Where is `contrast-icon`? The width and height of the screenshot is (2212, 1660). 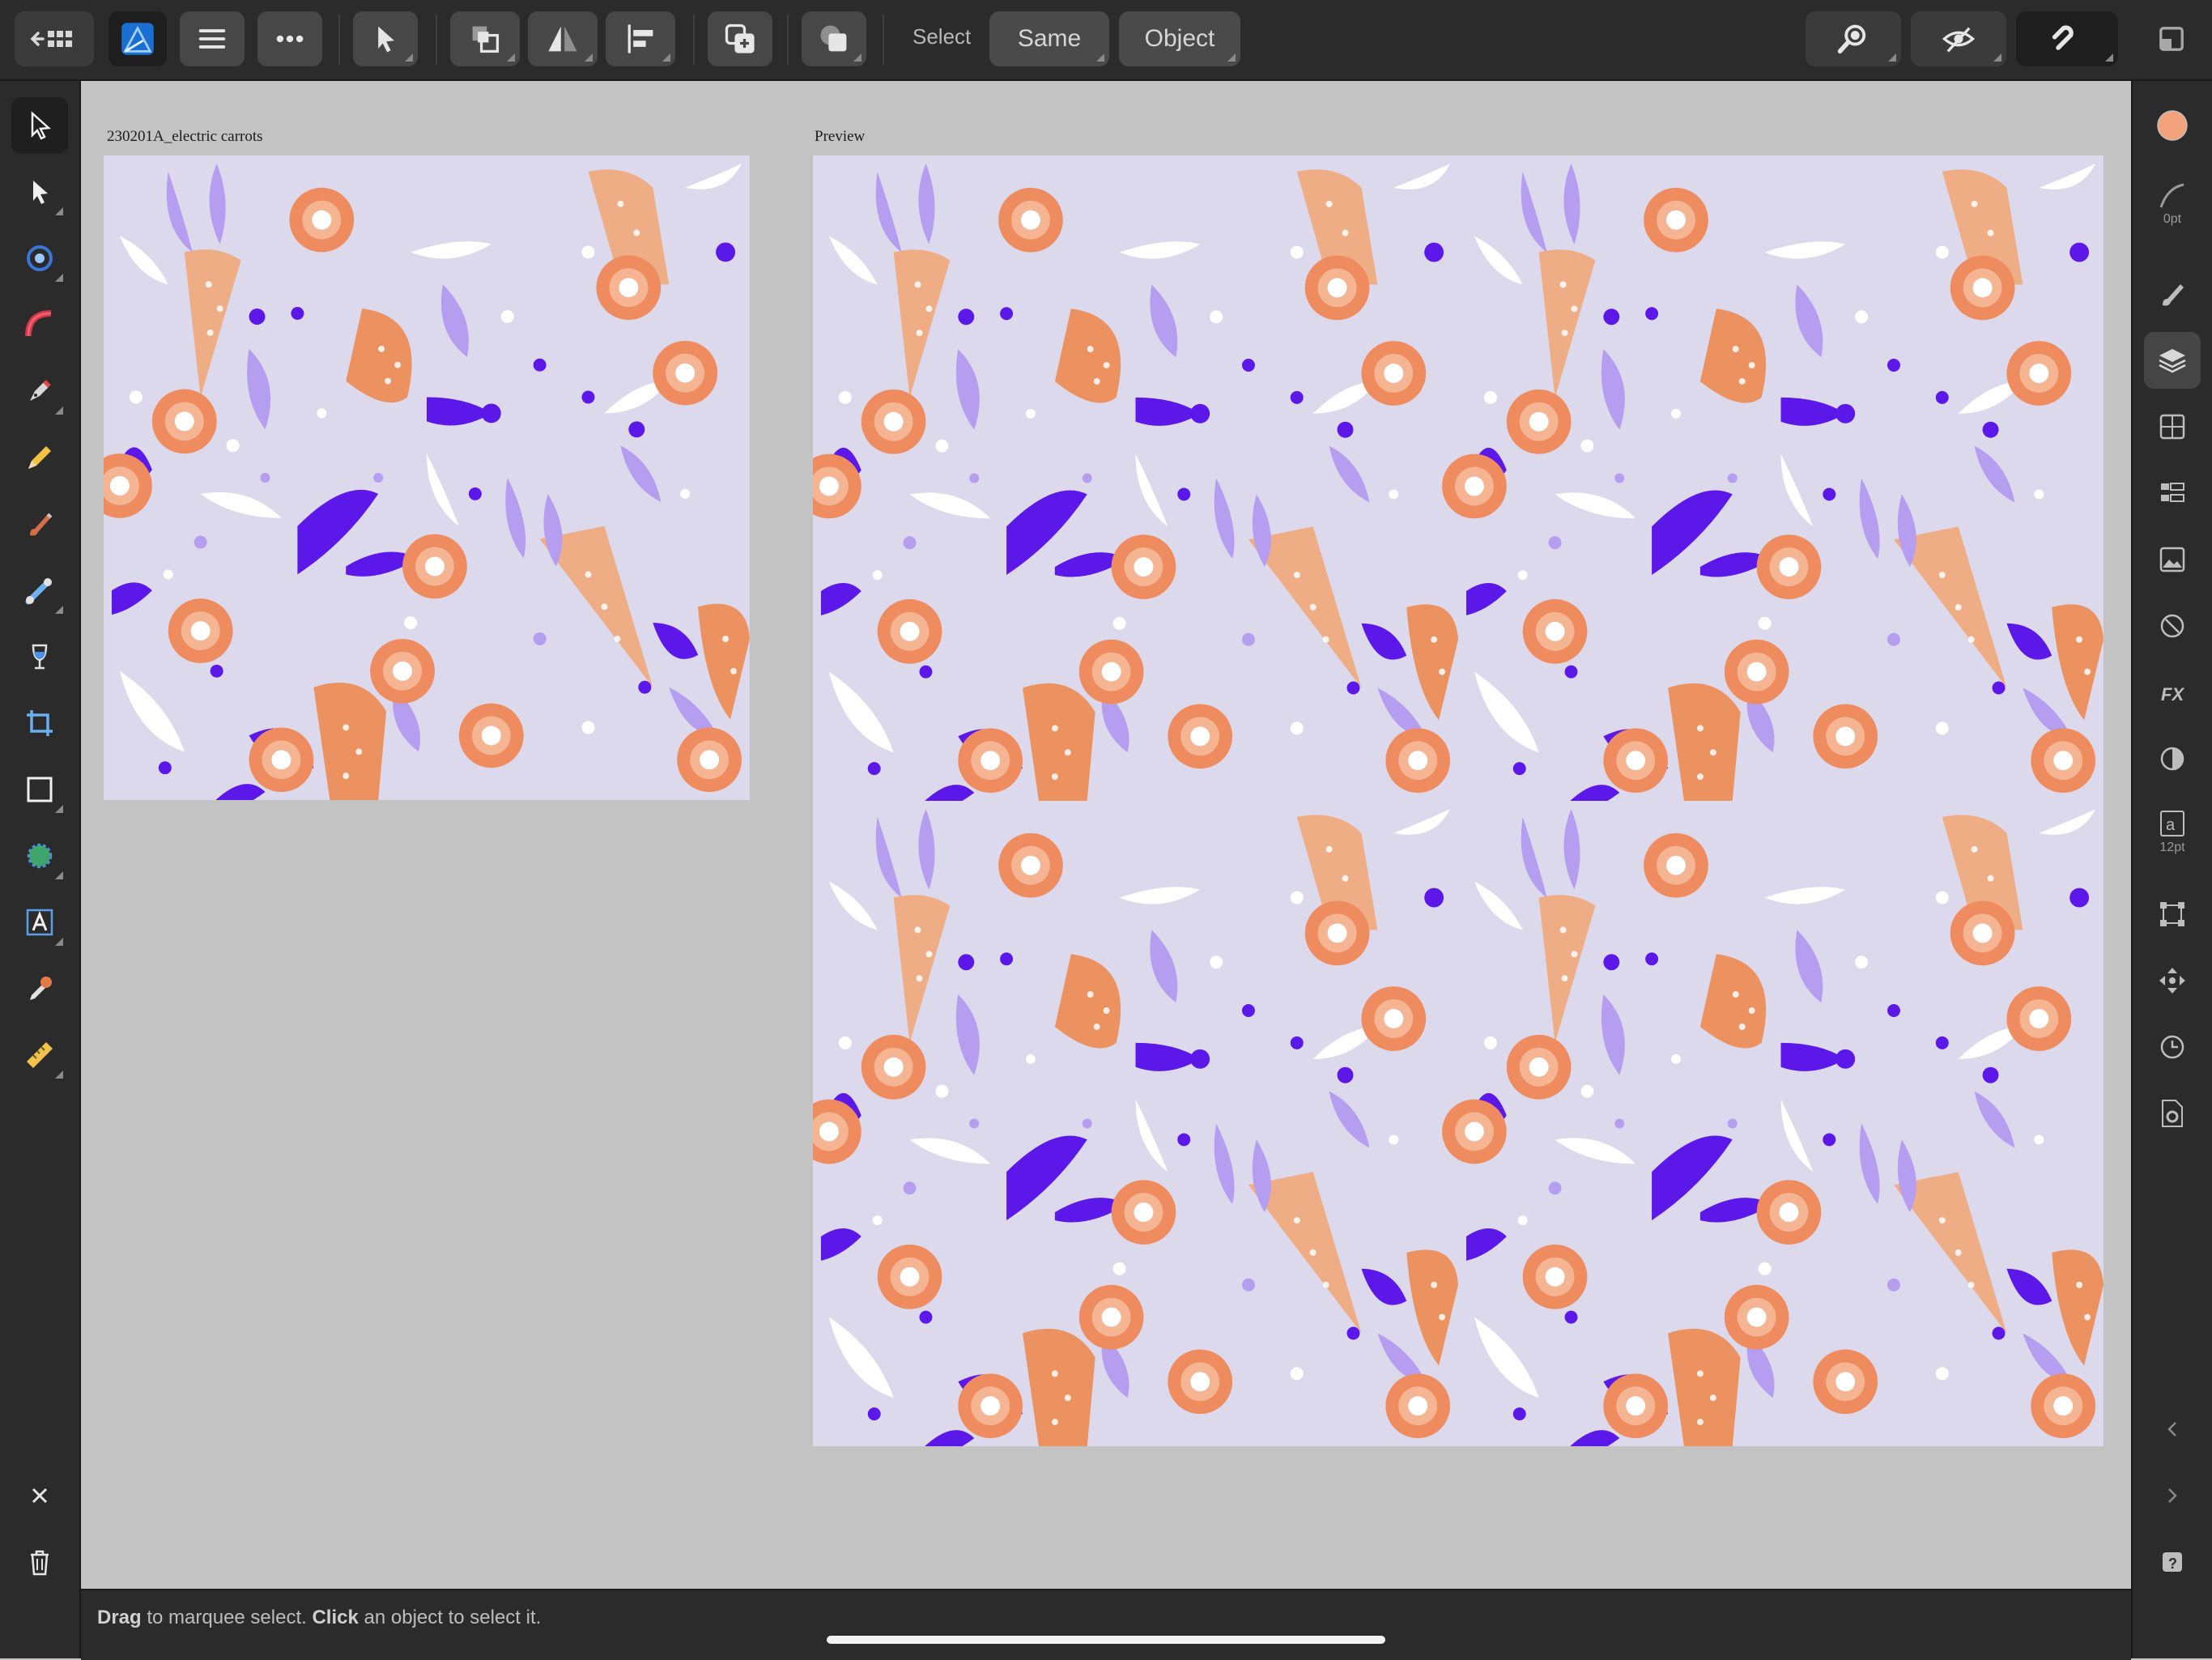
contrast-icon is located at coordinates (2172, 759).